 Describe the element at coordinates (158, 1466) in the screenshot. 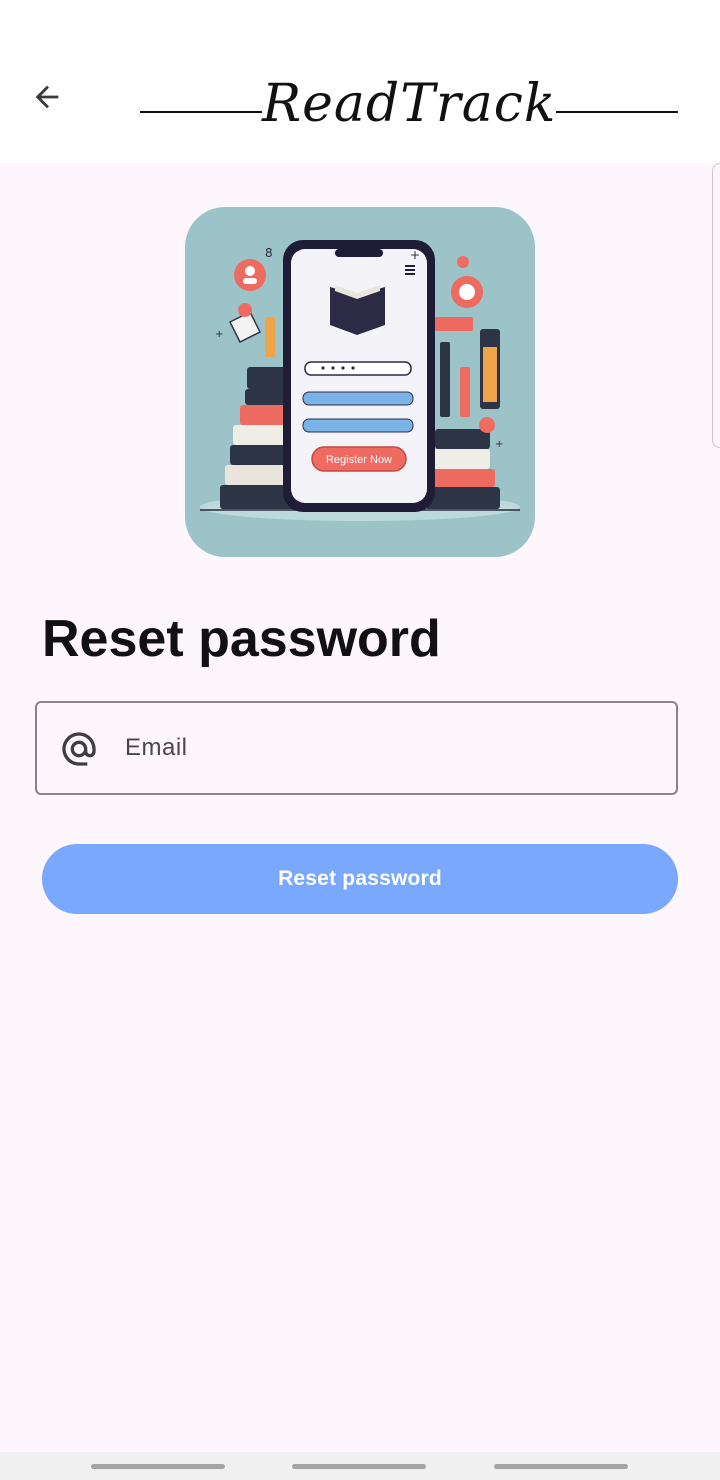

I see `nav-pill-left` at that location.